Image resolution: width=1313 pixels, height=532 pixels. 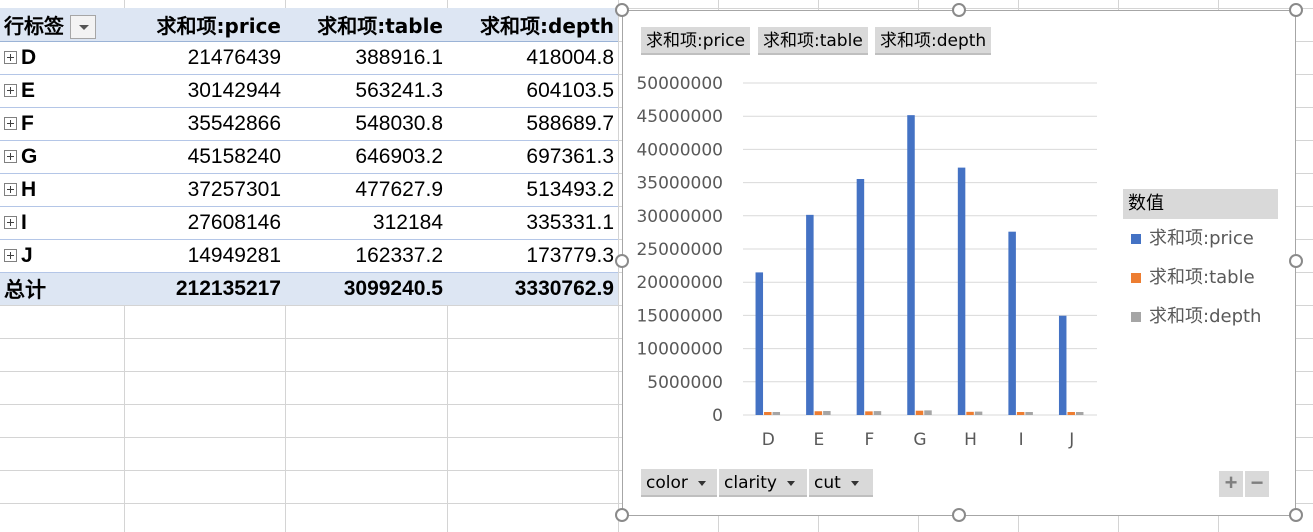 What do you see at coordinates (768, 440) in the screenshot?
I see `x-tick-label: D` at bounding box center [768, 440].